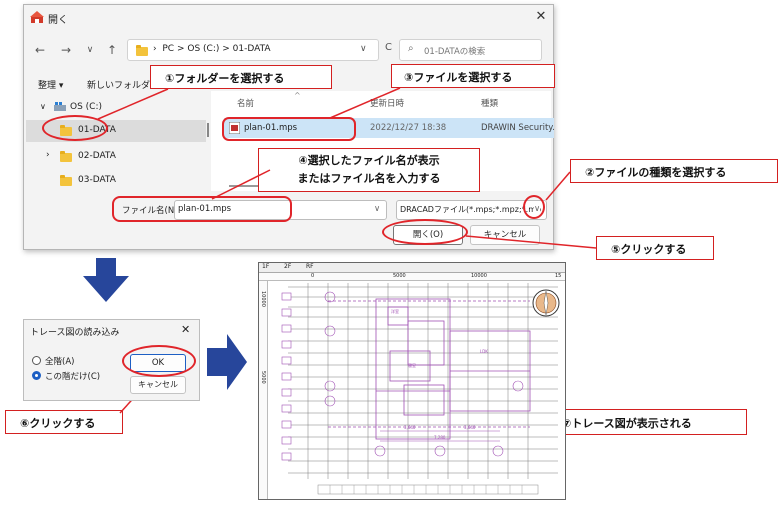 The width and height of the screenshot is (783, 505). I want to click on dialog-title: 開く, so click(58, 20).